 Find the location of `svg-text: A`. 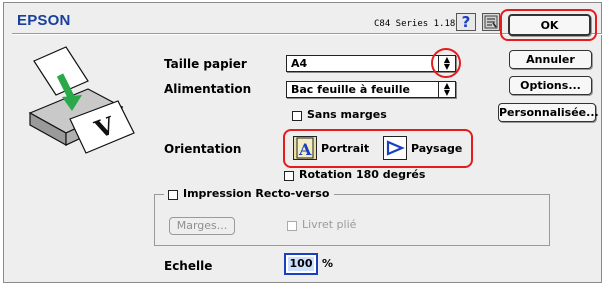

svg-text: A is located at coordinates (305, 149).